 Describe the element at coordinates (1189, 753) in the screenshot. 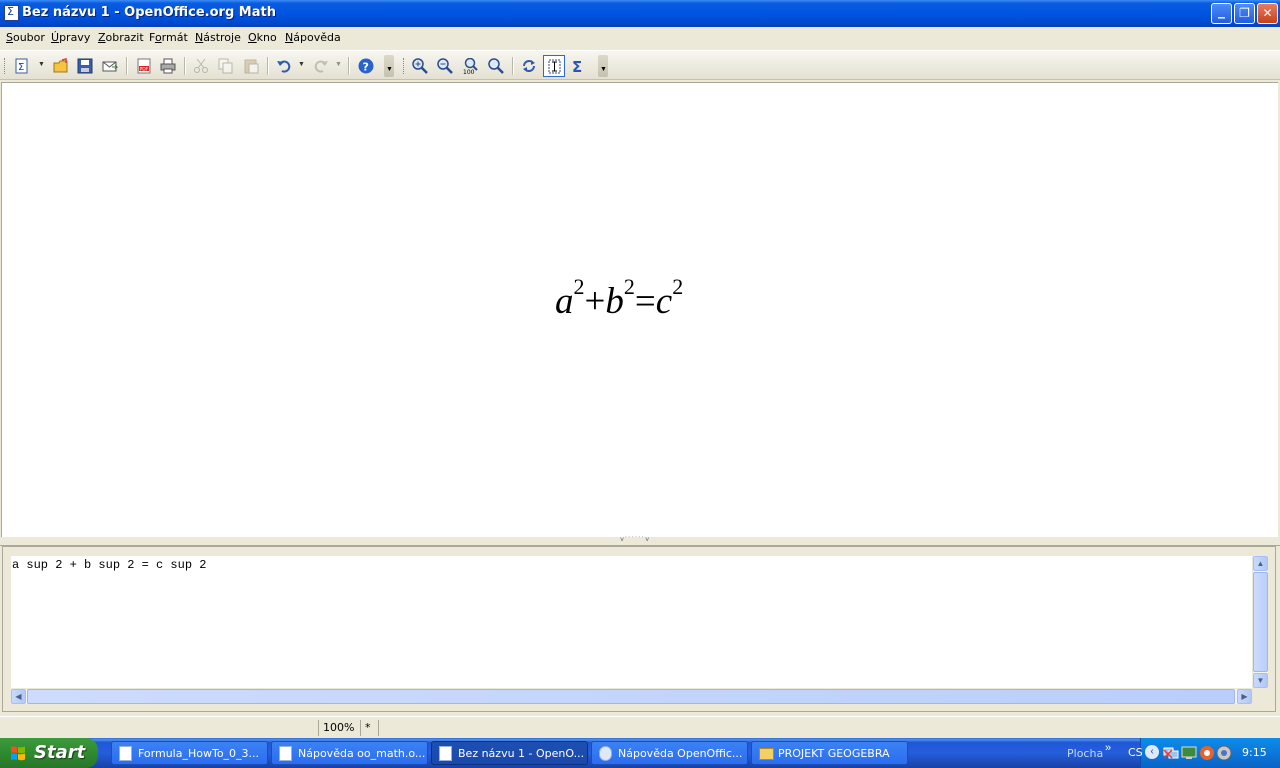

I see `monitor-icon` at that location.